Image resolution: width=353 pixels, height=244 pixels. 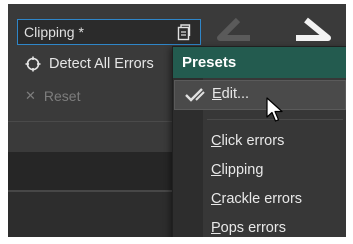 I want to click on preset-document-icon, so click(x=184, y=32).